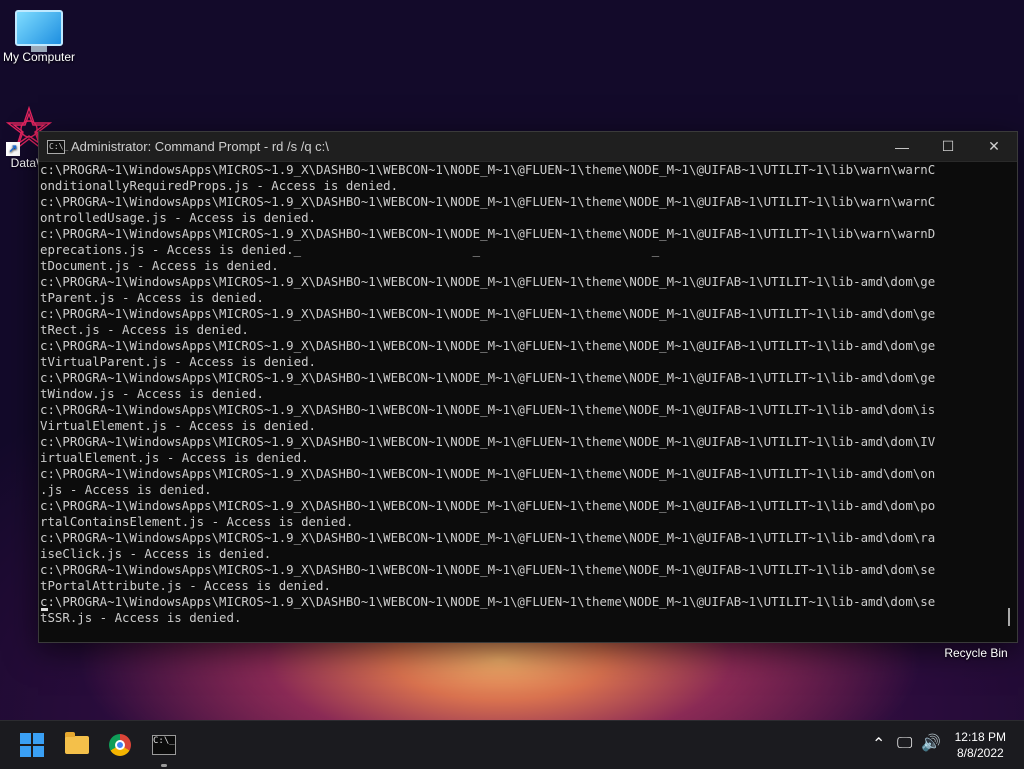  Describe the element at coordinates (39, 31) in the screenshot. I see `computer-icon` at that location.